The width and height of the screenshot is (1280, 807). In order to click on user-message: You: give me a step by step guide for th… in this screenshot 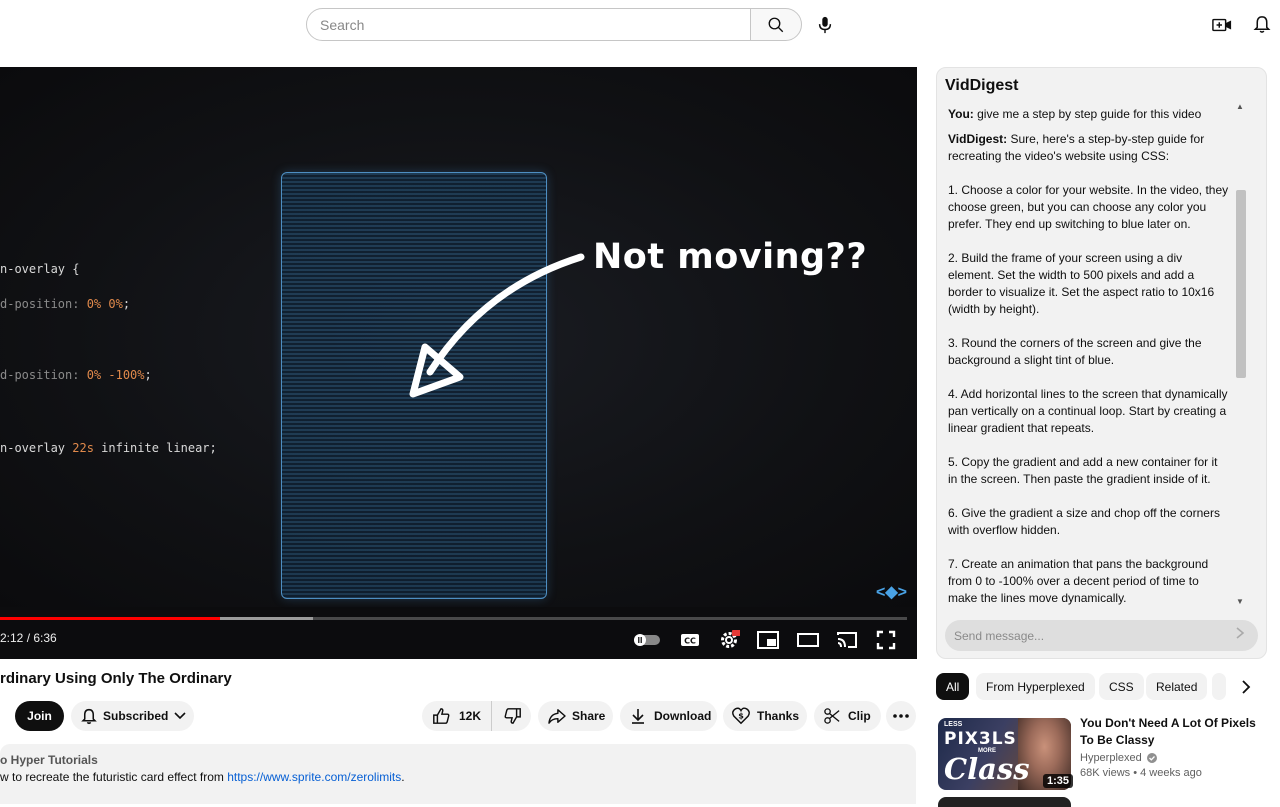, I will do `click(1075, 114)`.